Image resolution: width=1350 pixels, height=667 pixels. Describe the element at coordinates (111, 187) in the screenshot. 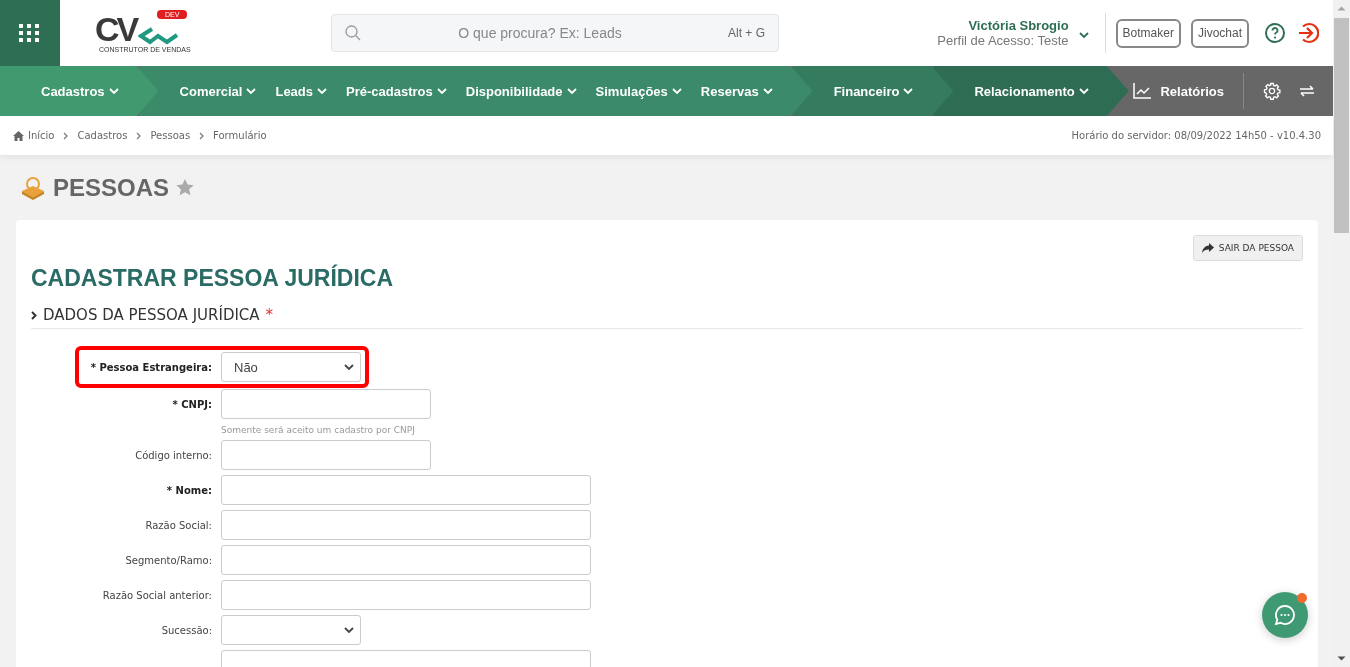

I see `page-title: PESSOAS` at that location.